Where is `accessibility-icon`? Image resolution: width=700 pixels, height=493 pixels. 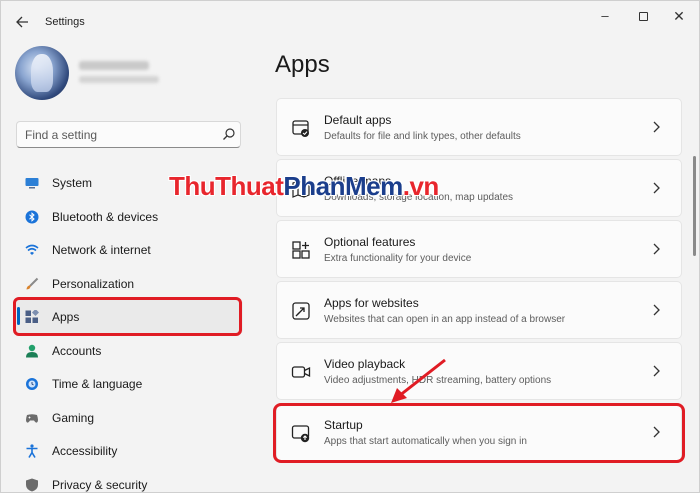 accessibility-icon is located at coordinates (32, 451).